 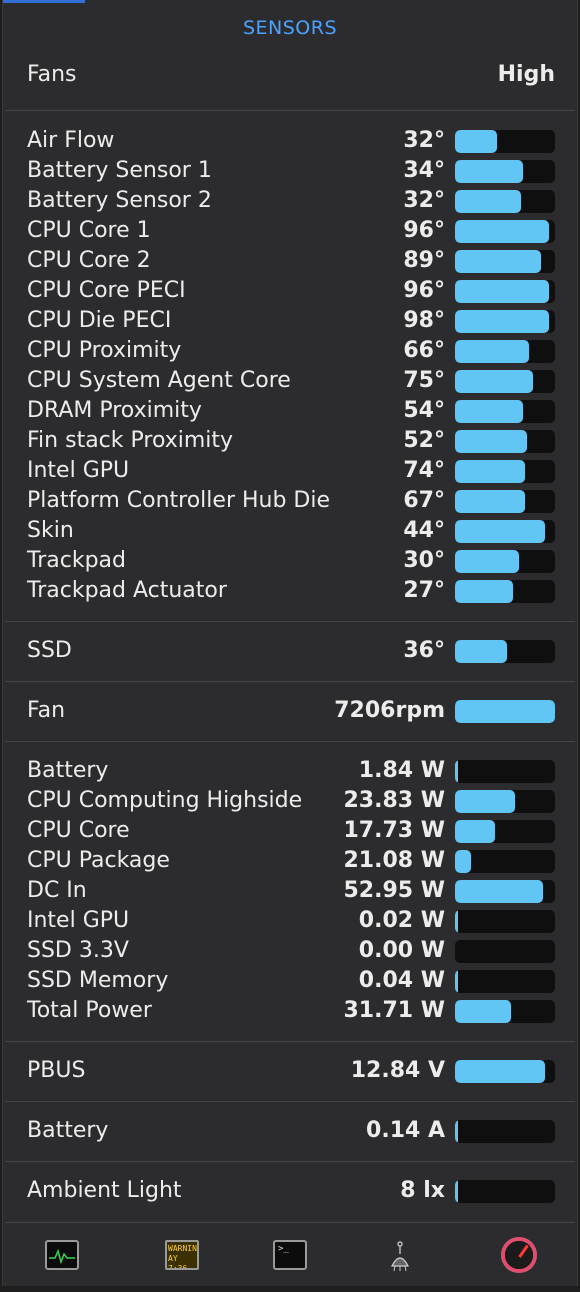 I want to click on sensor-value: 34°, so click(x=424, y=170).